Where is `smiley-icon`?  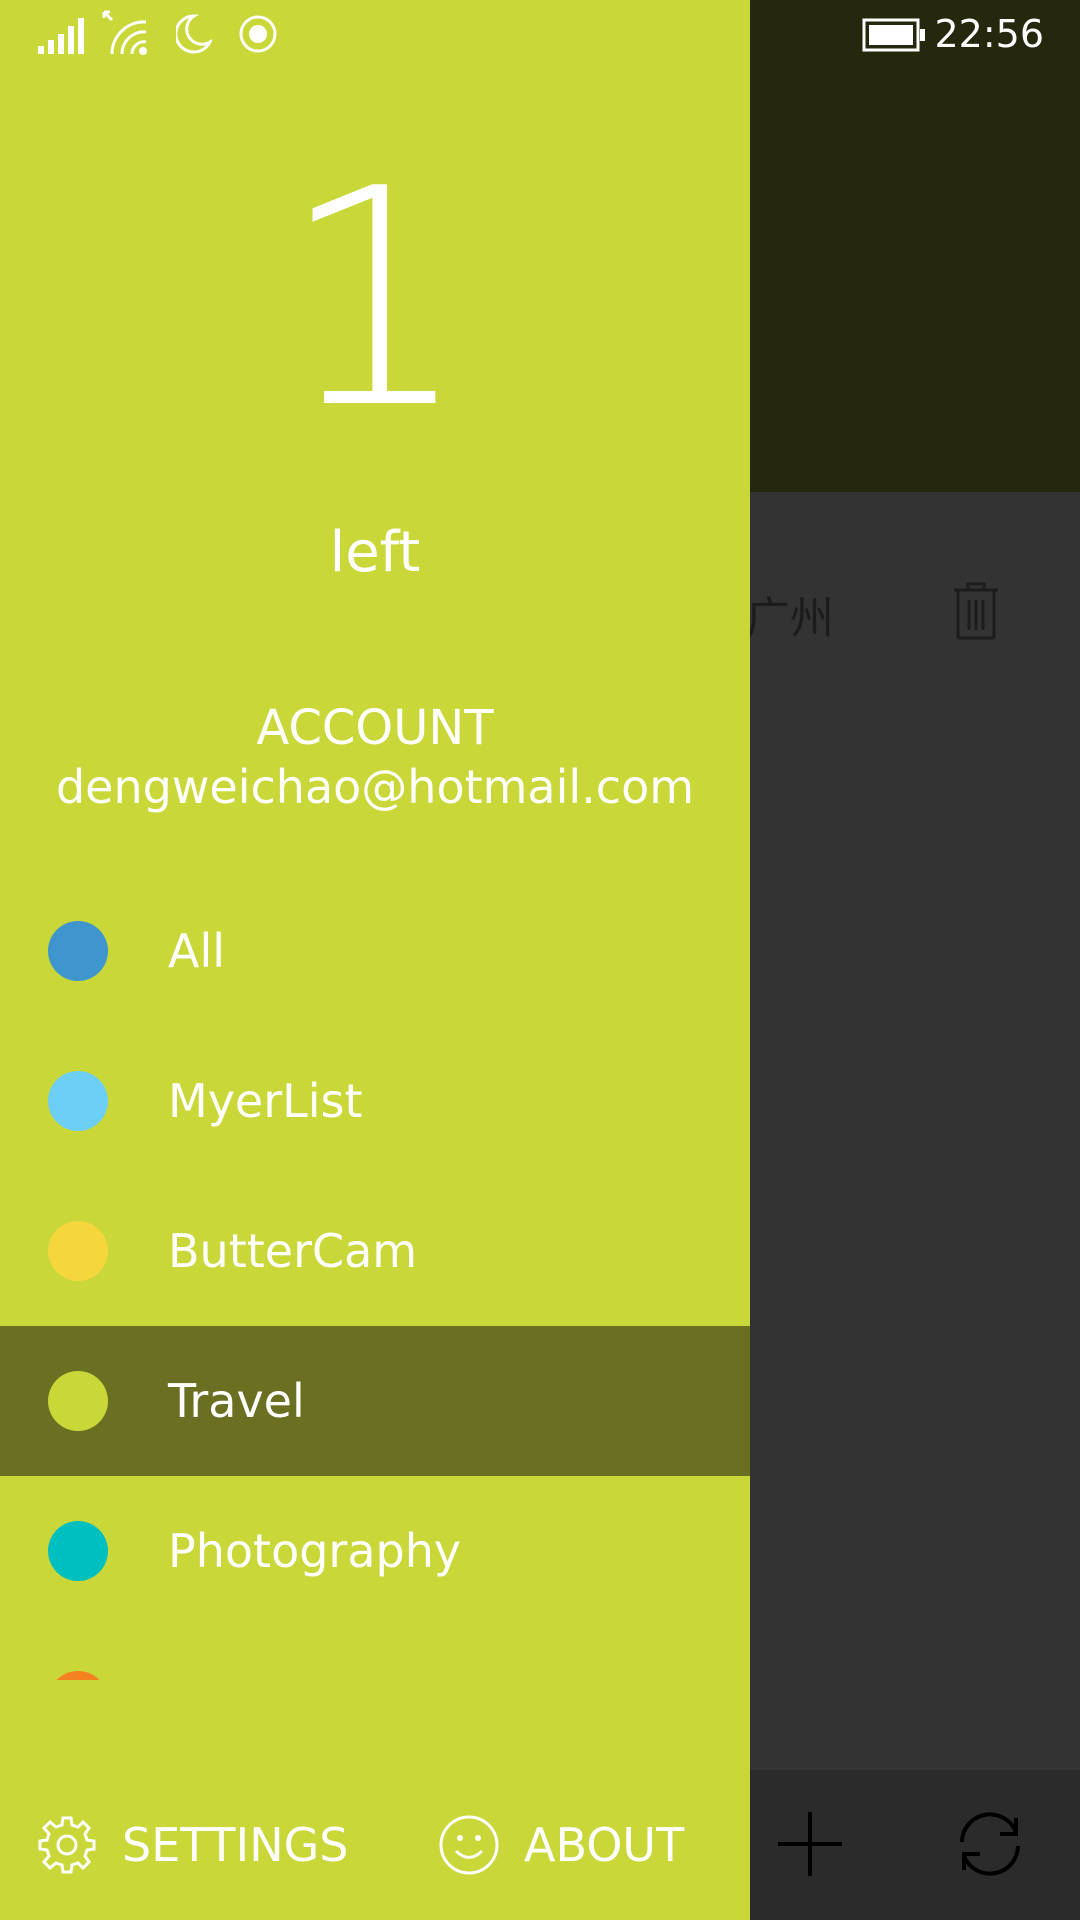
smiley-icon is located at coordinates (469, 1845).